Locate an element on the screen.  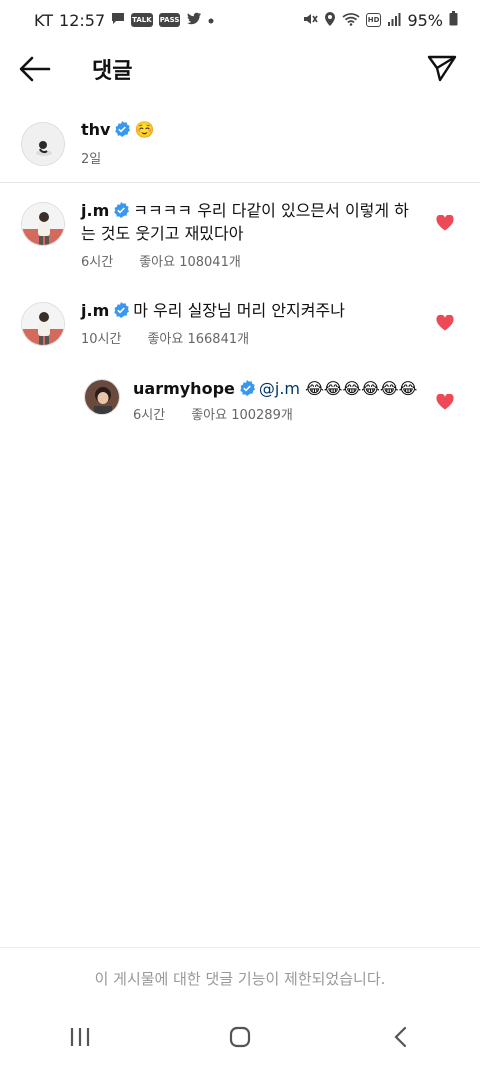
divider is located at coordinates (240, 182).